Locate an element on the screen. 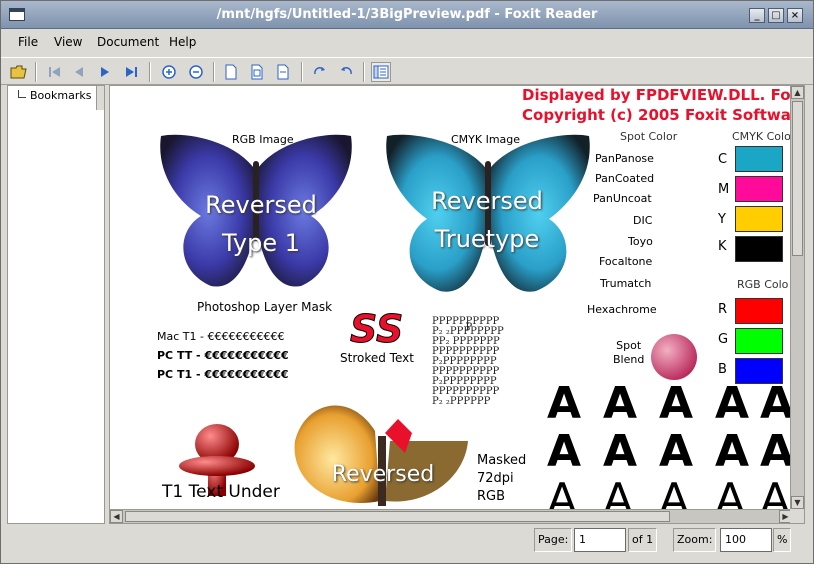 The width and height of the screenshot is (814, 564). horizontal-scroll-thumb is located at coordinates (397, 516).